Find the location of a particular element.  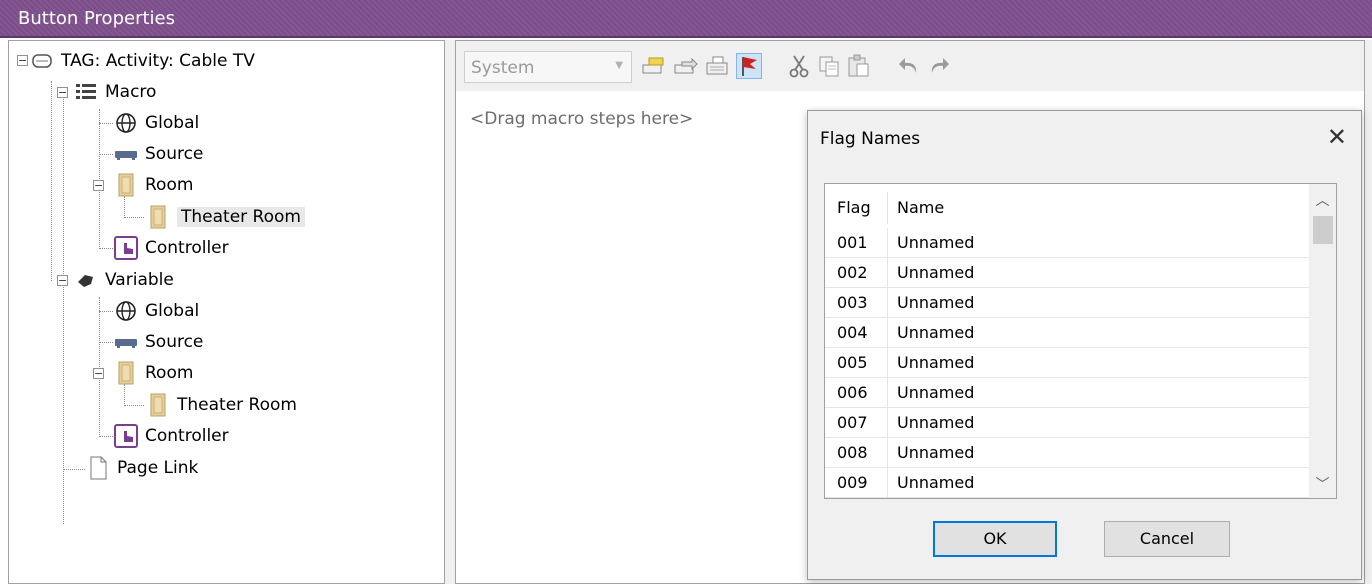

tree-node-macro-global: Global is located at coordinates (156, 123).